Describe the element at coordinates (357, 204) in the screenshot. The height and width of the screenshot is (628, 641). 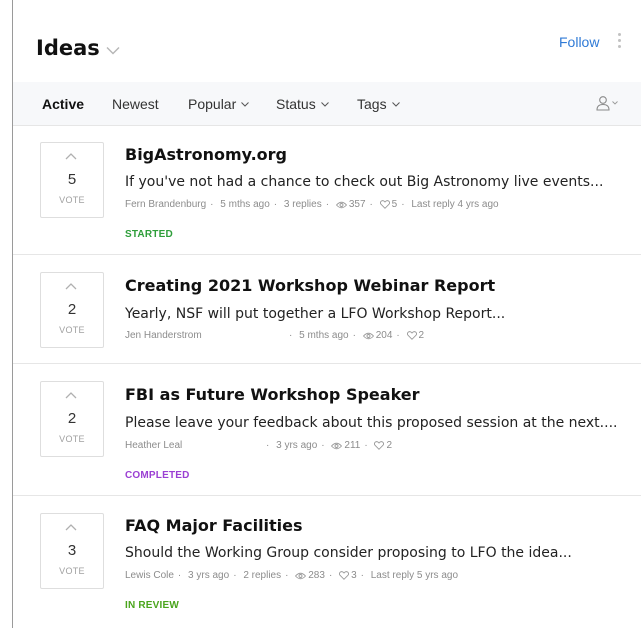
I see `view-count: 357` at that location.